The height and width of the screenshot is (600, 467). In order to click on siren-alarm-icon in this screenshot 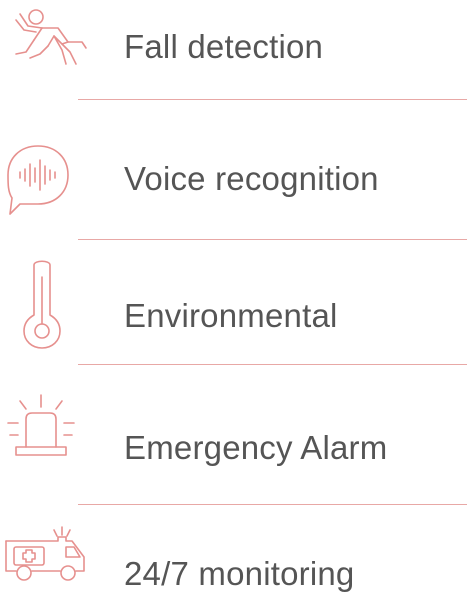, I will do `click(41, 427)`.